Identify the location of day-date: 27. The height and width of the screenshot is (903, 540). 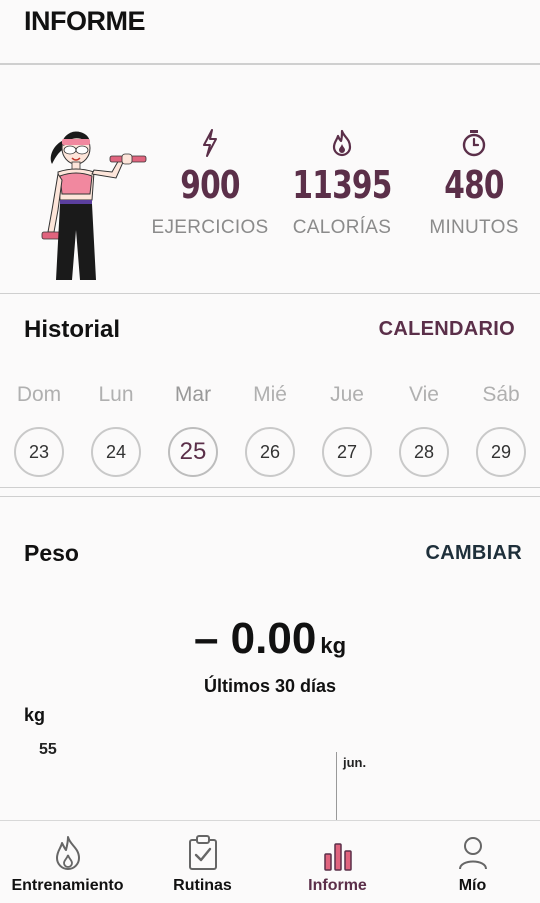
(347, 452).